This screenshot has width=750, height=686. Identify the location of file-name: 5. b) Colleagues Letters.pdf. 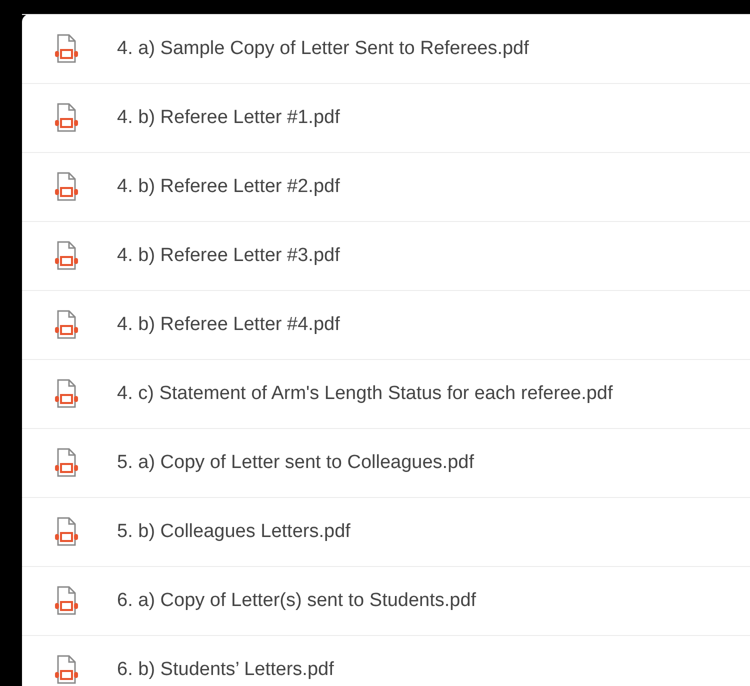
(233, 532).